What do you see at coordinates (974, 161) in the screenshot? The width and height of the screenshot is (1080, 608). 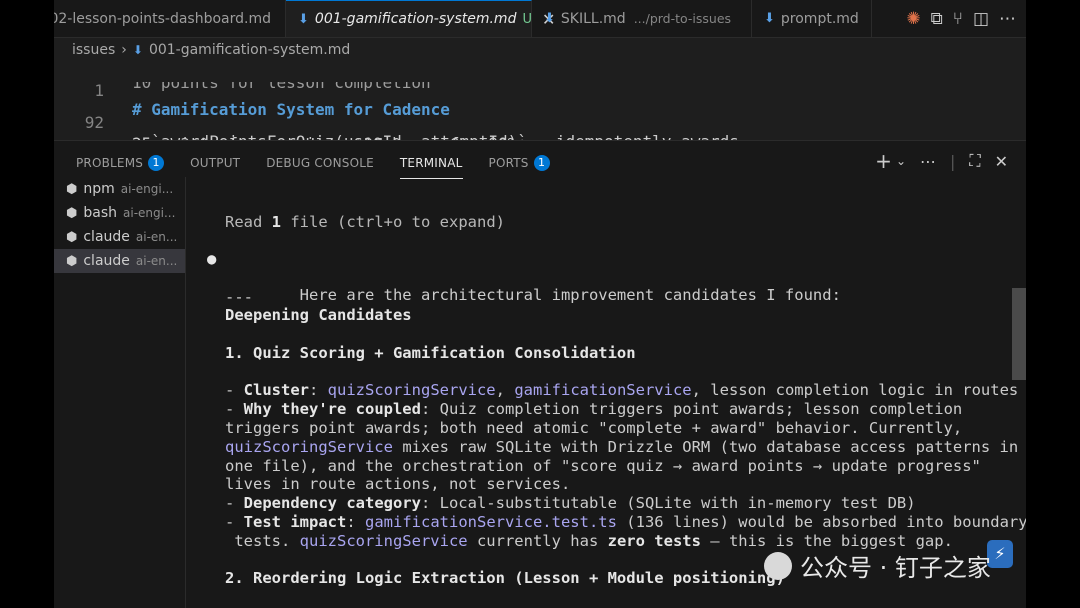 I see `maximize-panel-icon: ⛶` at bounding box center [974, 161].